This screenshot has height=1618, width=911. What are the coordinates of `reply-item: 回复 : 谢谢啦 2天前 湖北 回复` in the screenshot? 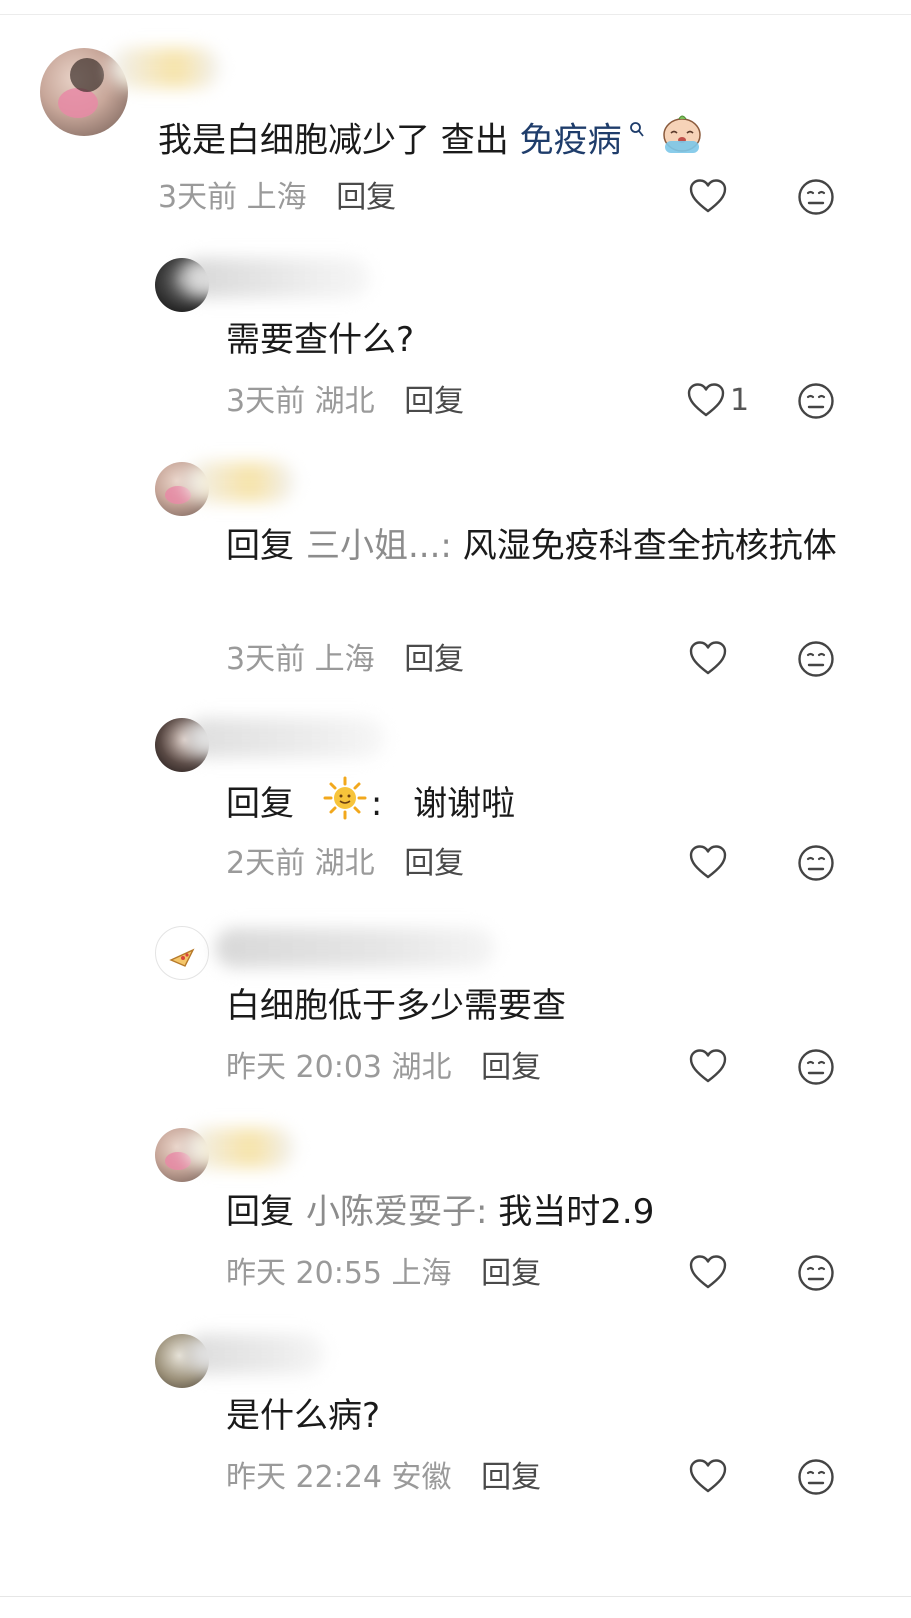 It's located at (455, 808).